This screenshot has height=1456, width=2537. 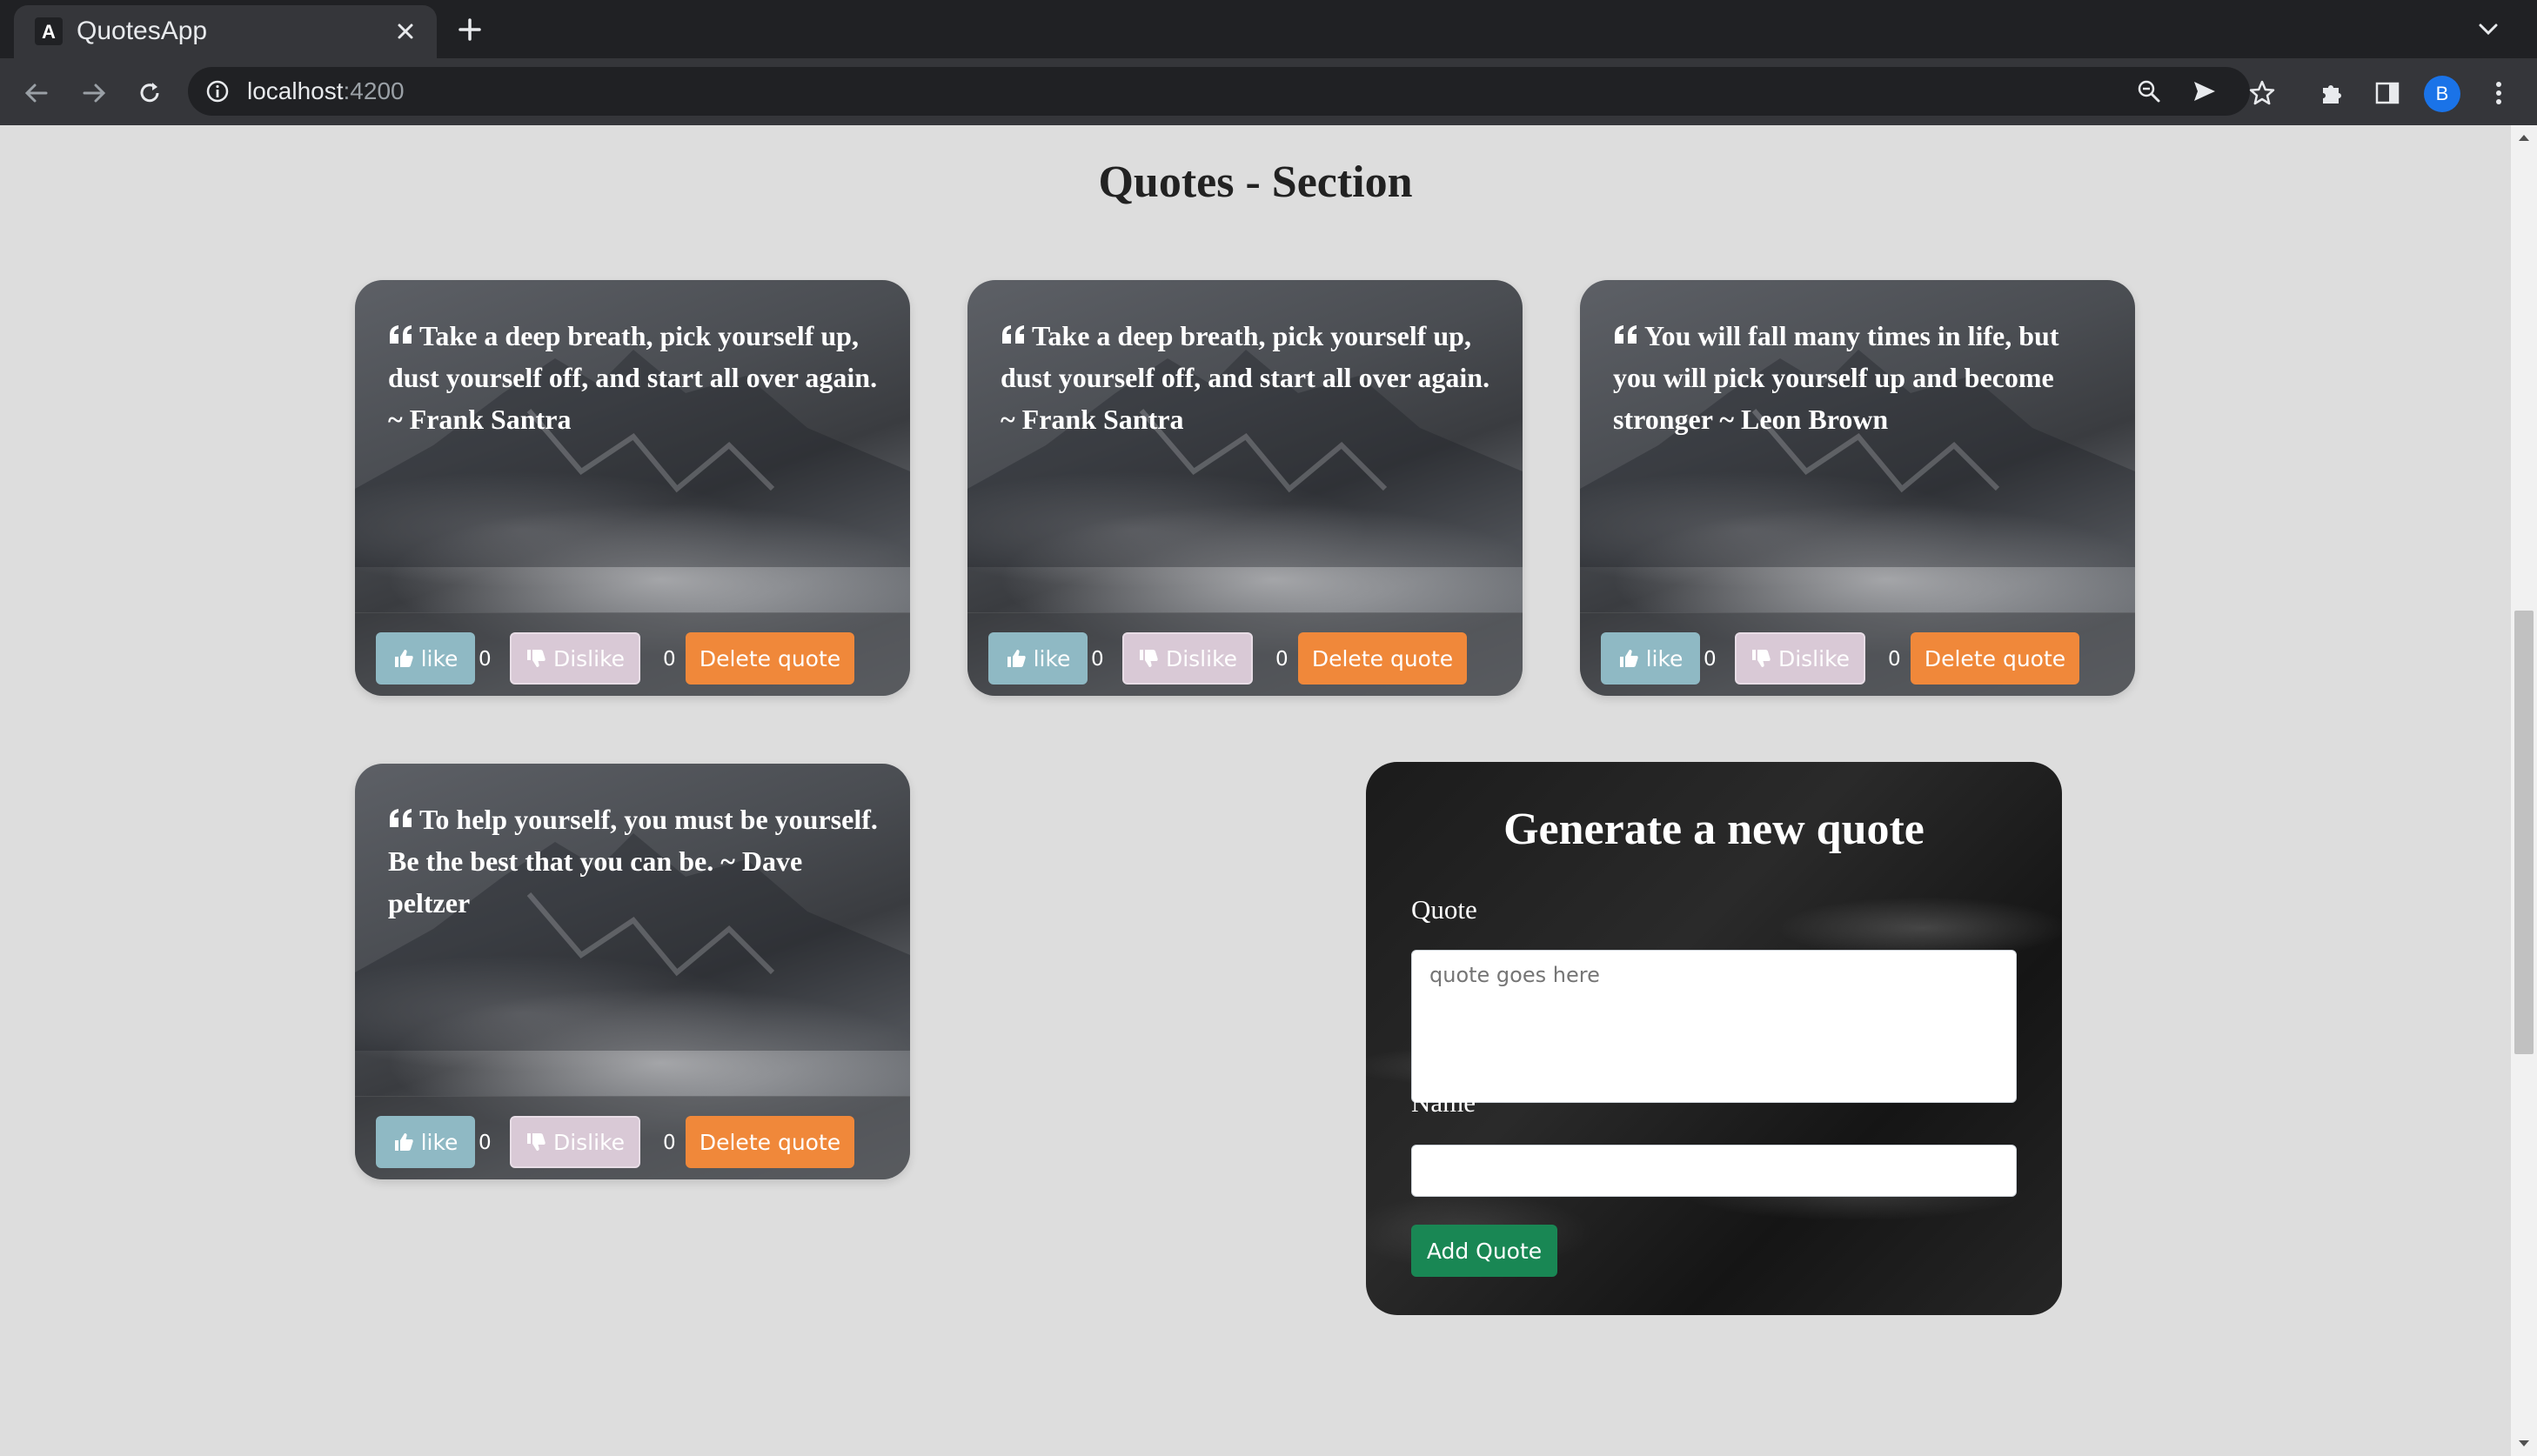 What do you see at coordinates (150, 93) in the screenshot?
I see `reload-icon` at bounding box center [150, 93].